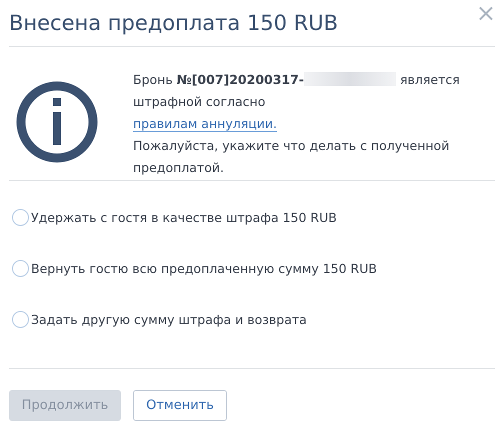  What do you see at coordinates (57, 122) in the screenshot?
I see `info-icon` at bounding box center [57, 122].